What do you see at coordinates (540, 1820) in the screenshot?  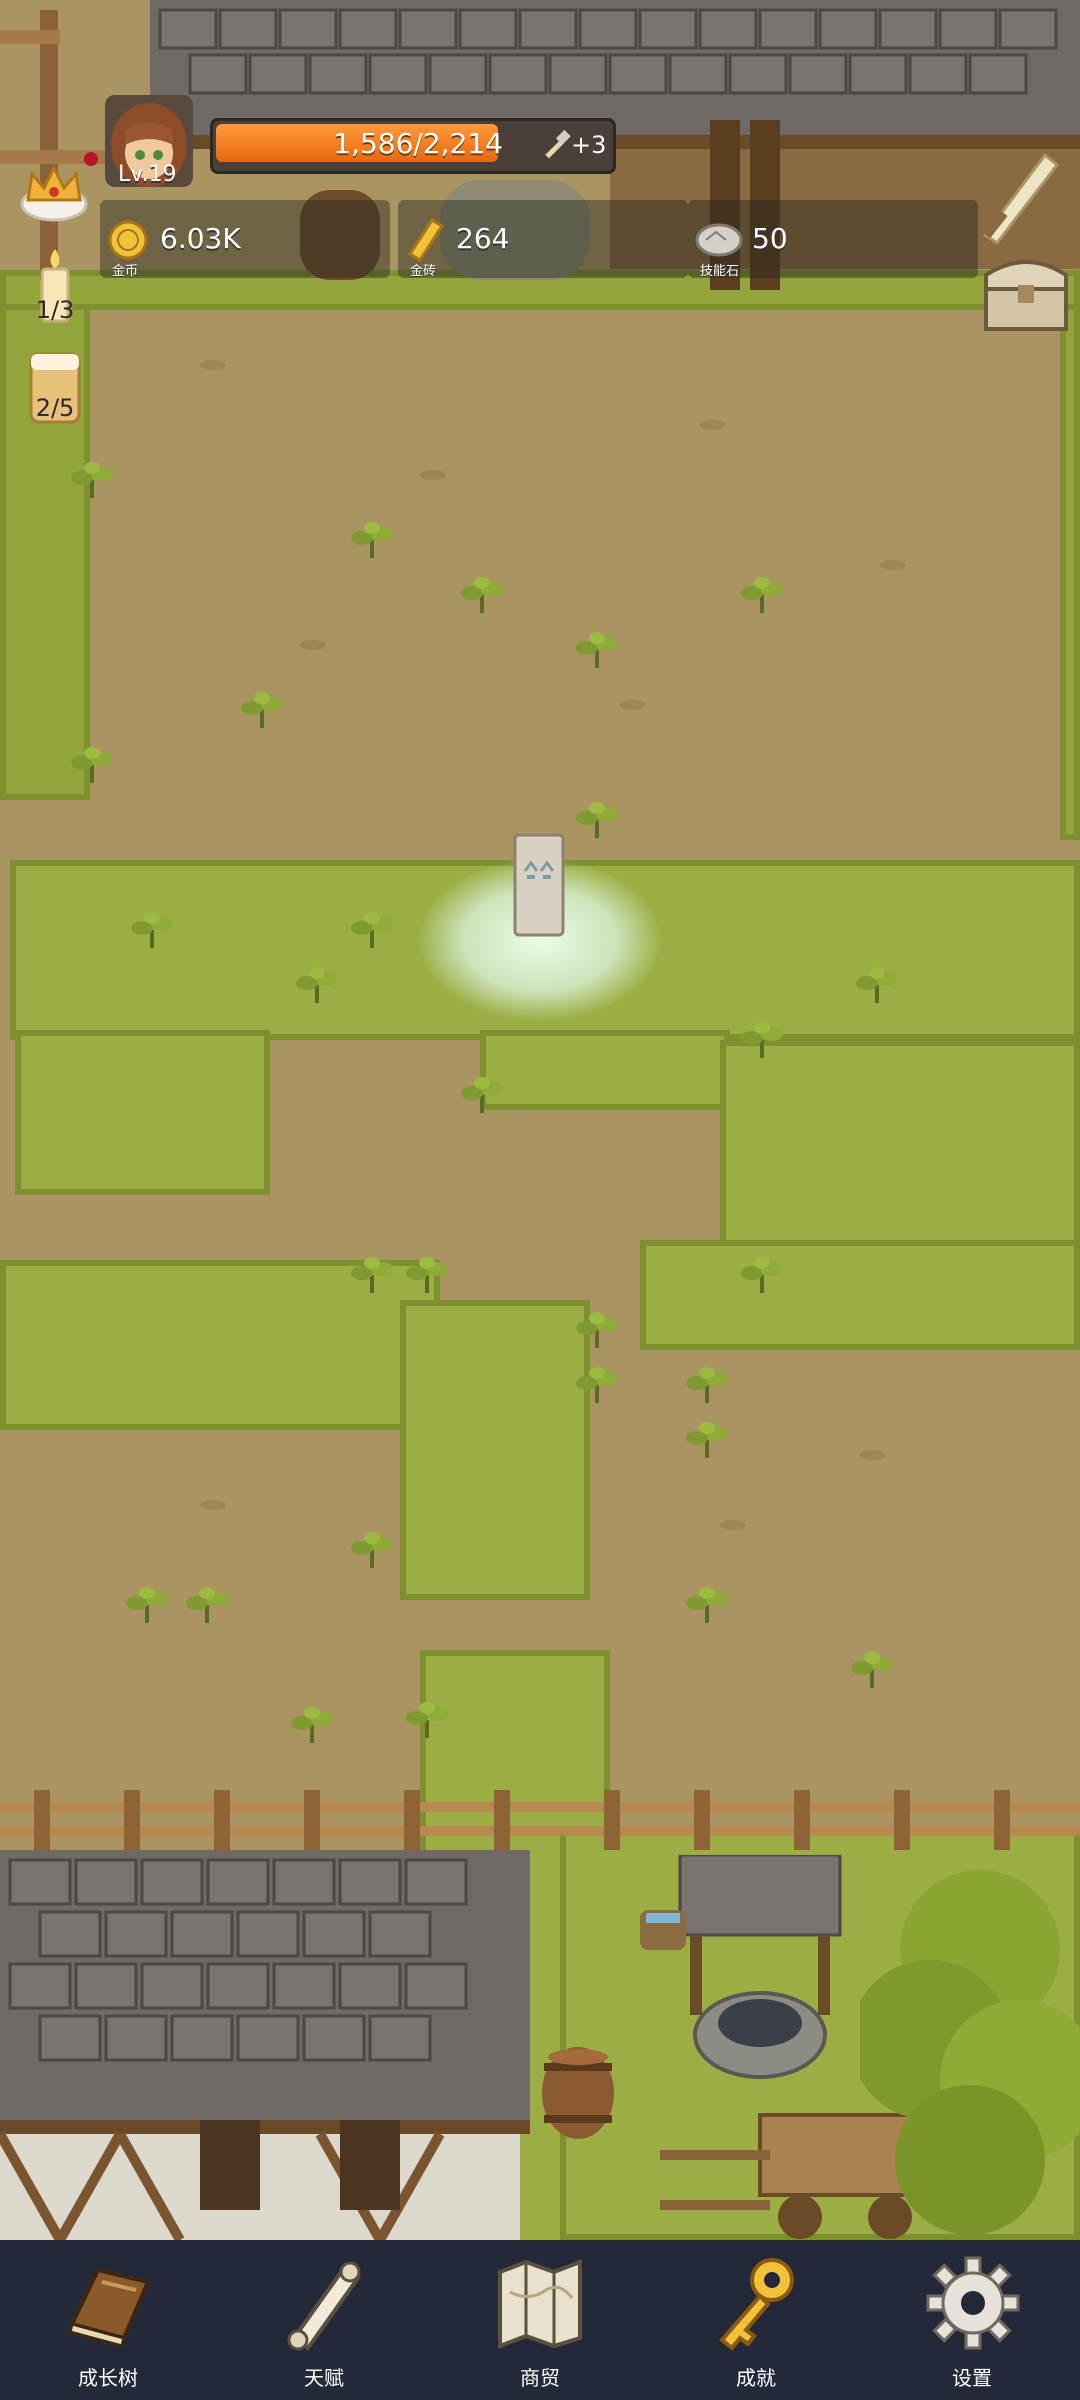 I see `fence-bottom` at bounding box center [540, 1820].